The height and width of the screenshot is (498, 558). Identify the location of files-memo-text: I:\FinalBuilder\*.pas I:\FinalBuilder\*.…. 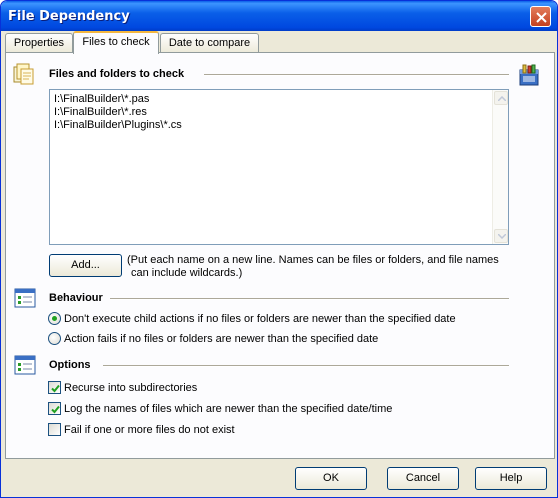
(118, 112).